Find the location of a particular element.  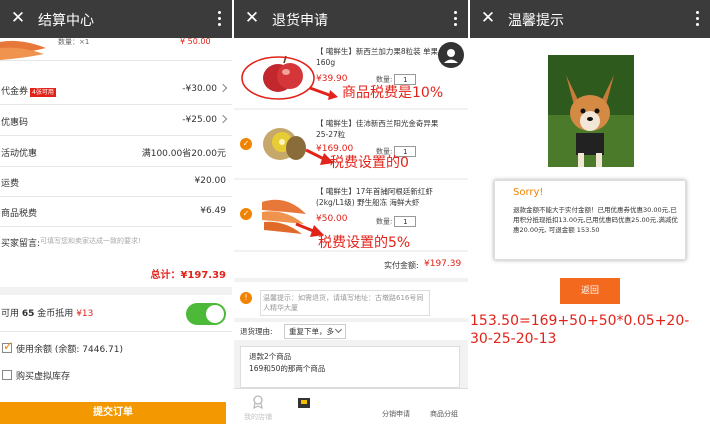

item-qty: 数量：×1 is located at coordinates (74, 42).